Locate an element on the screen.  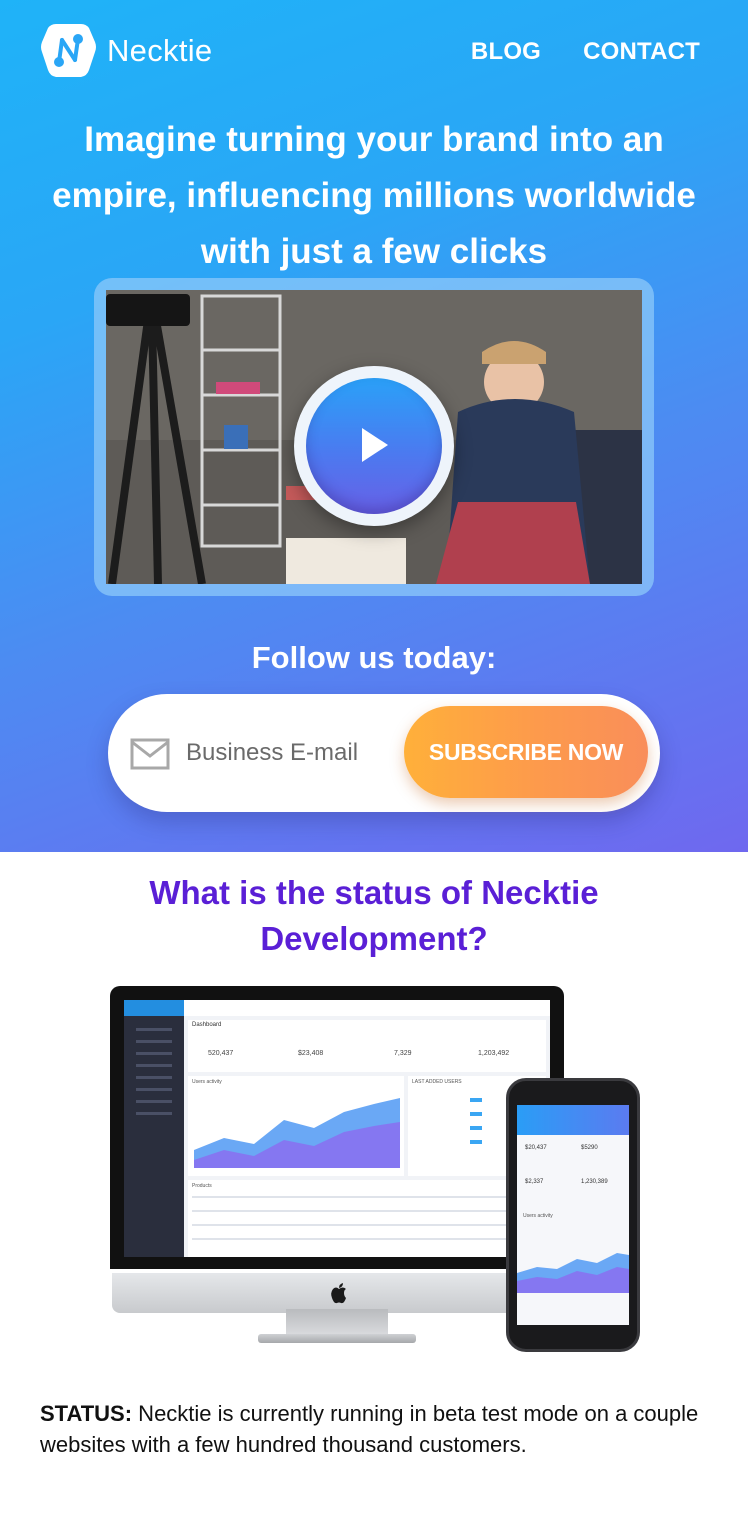
dashboard-illustration is located at coordinates (337, 1128).